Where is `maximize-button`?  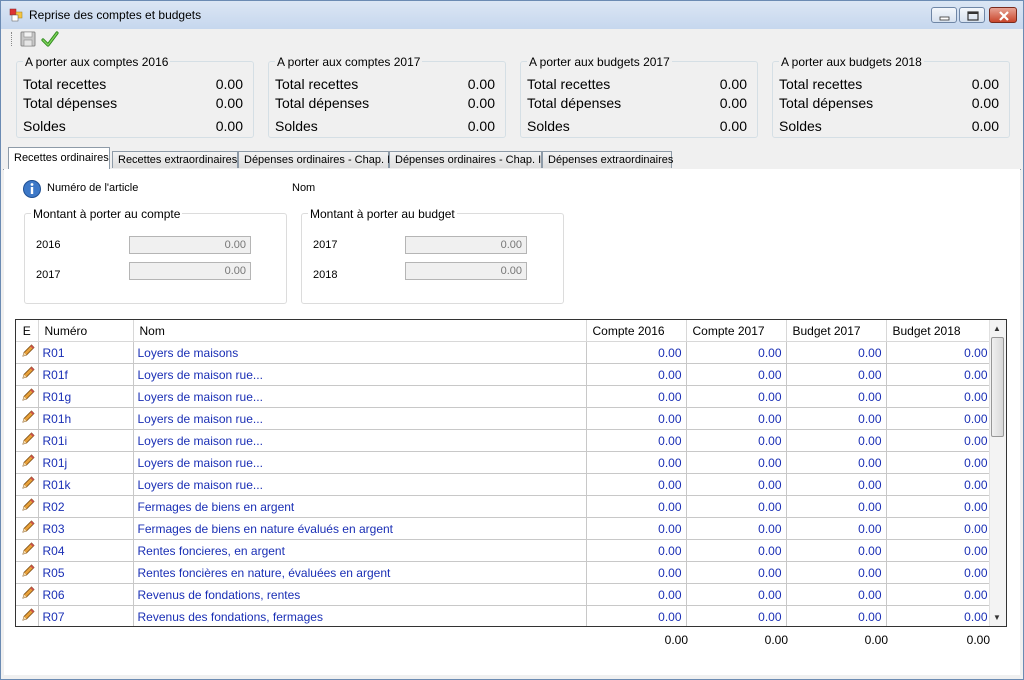
maximize-button is located at coordinates (972, 15).